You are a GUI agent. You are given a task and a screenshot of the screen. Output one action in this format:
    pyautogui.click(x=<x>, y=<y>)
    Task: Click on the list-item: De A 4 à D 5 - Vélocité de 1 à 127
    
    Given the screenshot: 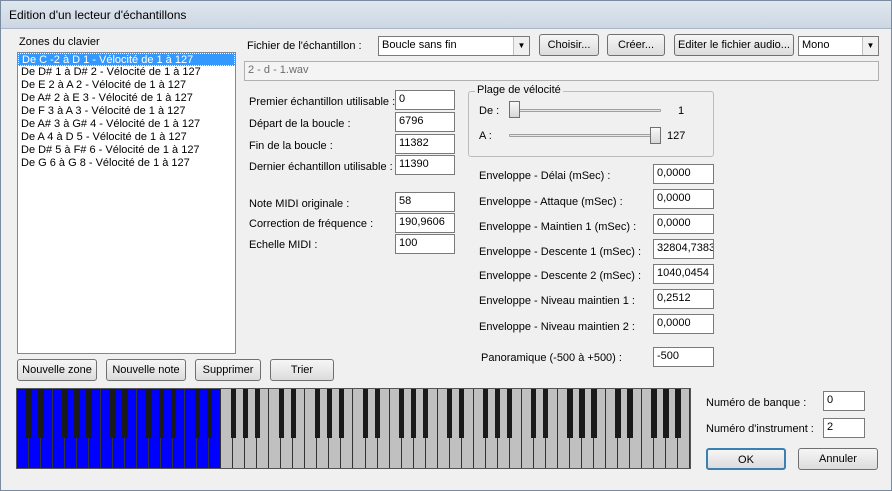 What is the action you would take?
    pyautogui.click(x=126, y=137)
    